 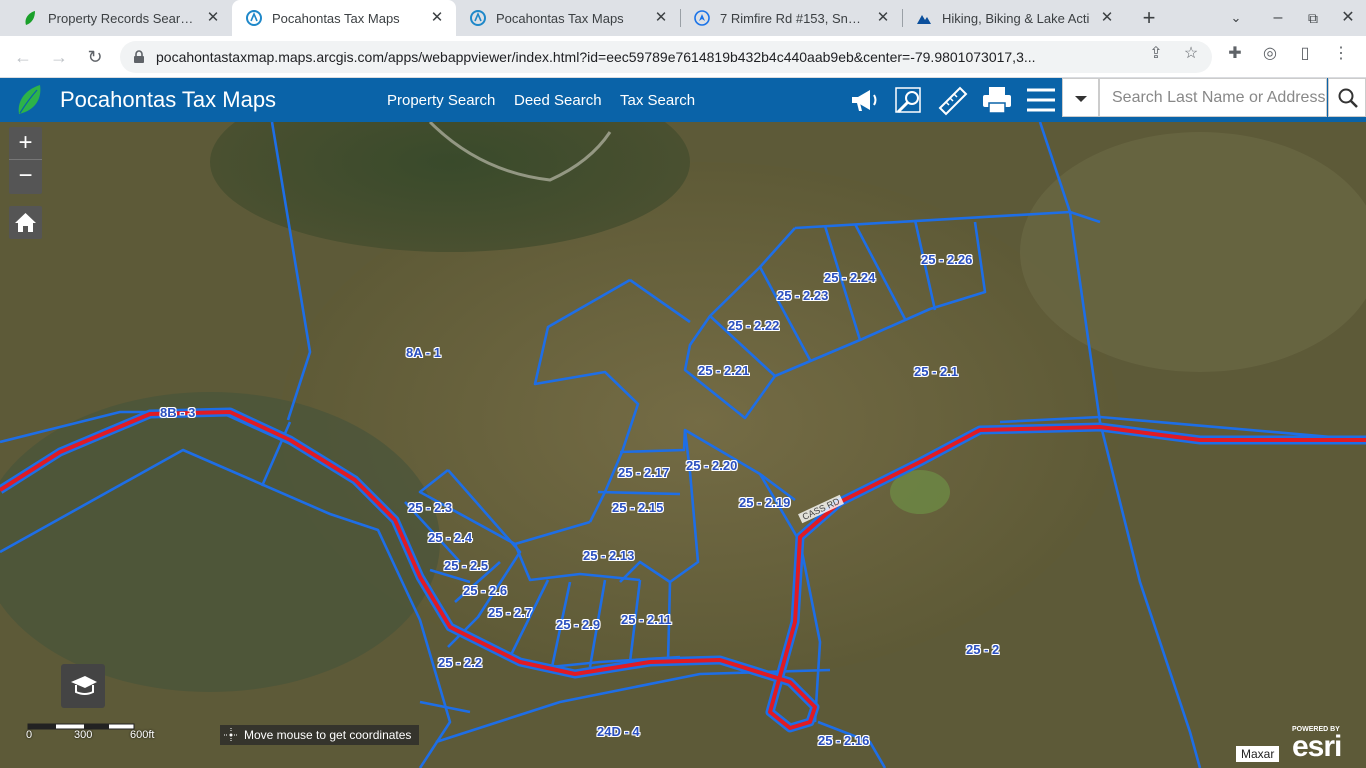 I want to click on parcel-label: 8A - 1, so click(x=423, y=352).